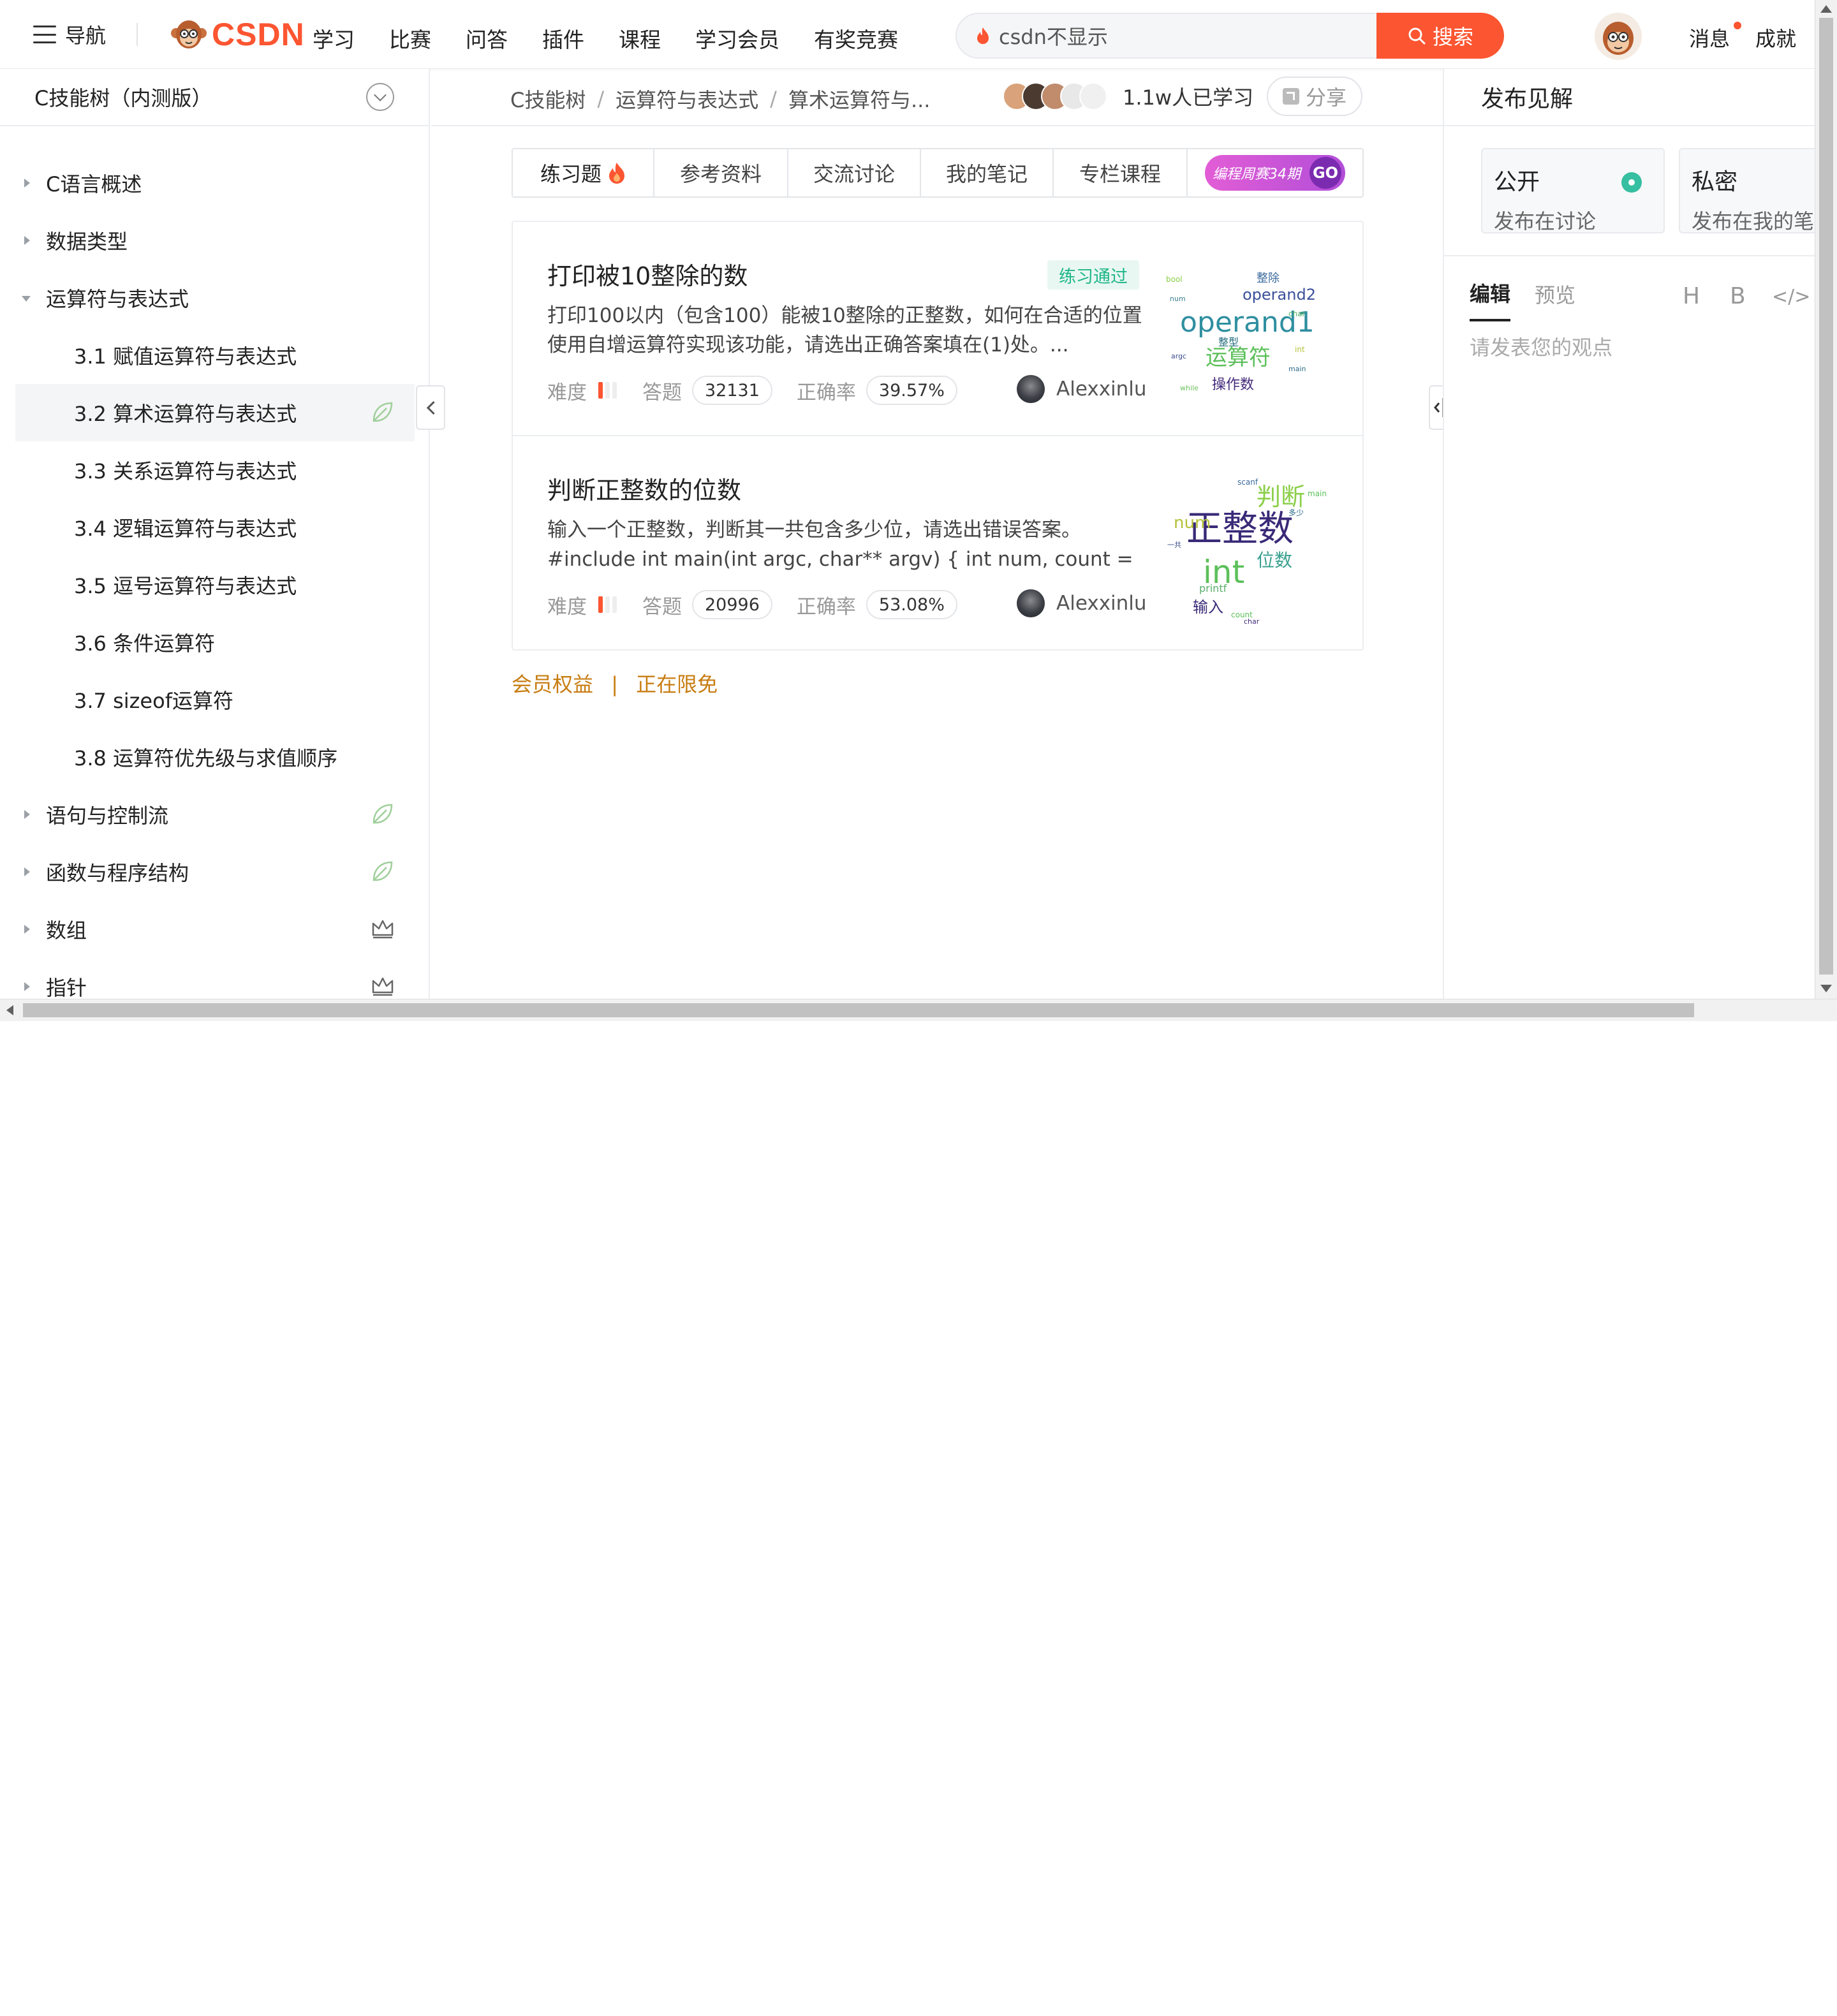 The height and width of the screenshot is (2016, 1837). What do you see at coordinates (647, 273) in the screenshot?
I see `exercise-title: 打印被10整除的数` at bounding box center [647, 273].